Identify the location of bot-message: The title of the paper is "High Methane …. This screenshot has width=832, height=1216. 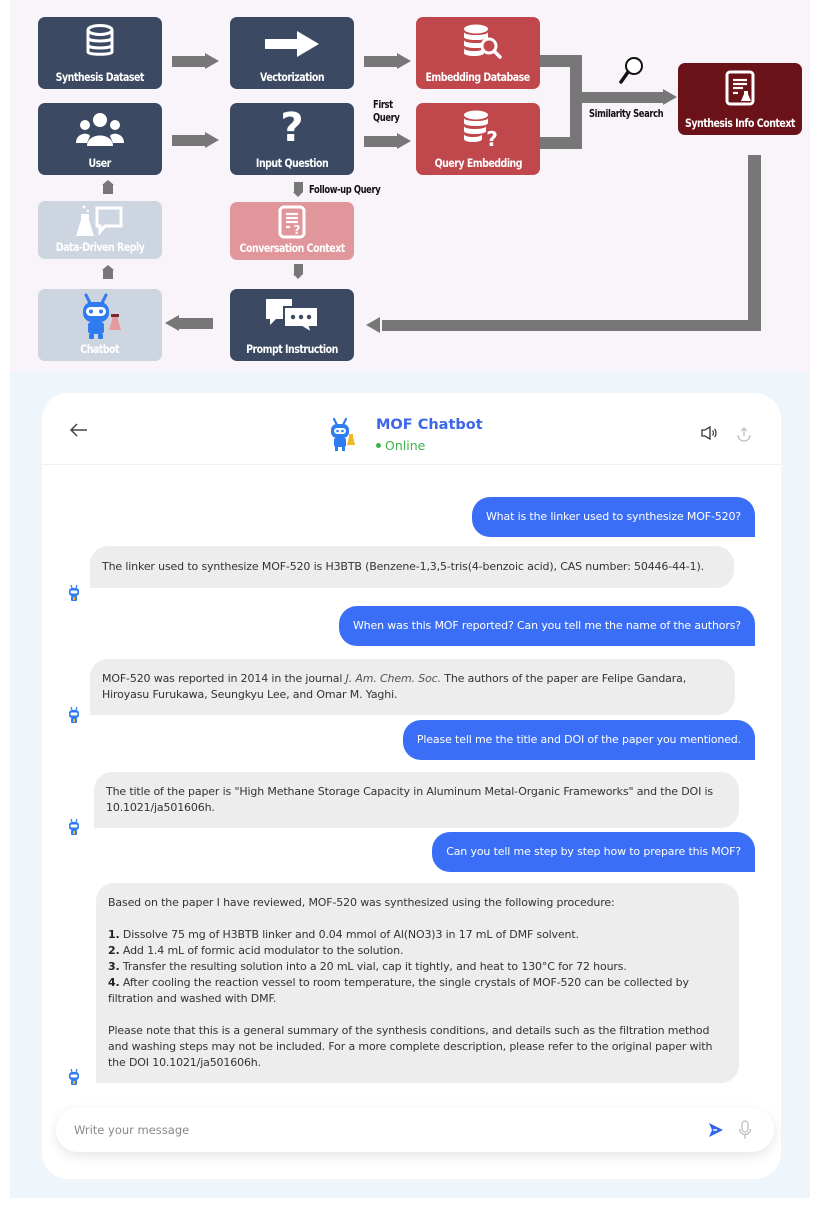
(416, 800).